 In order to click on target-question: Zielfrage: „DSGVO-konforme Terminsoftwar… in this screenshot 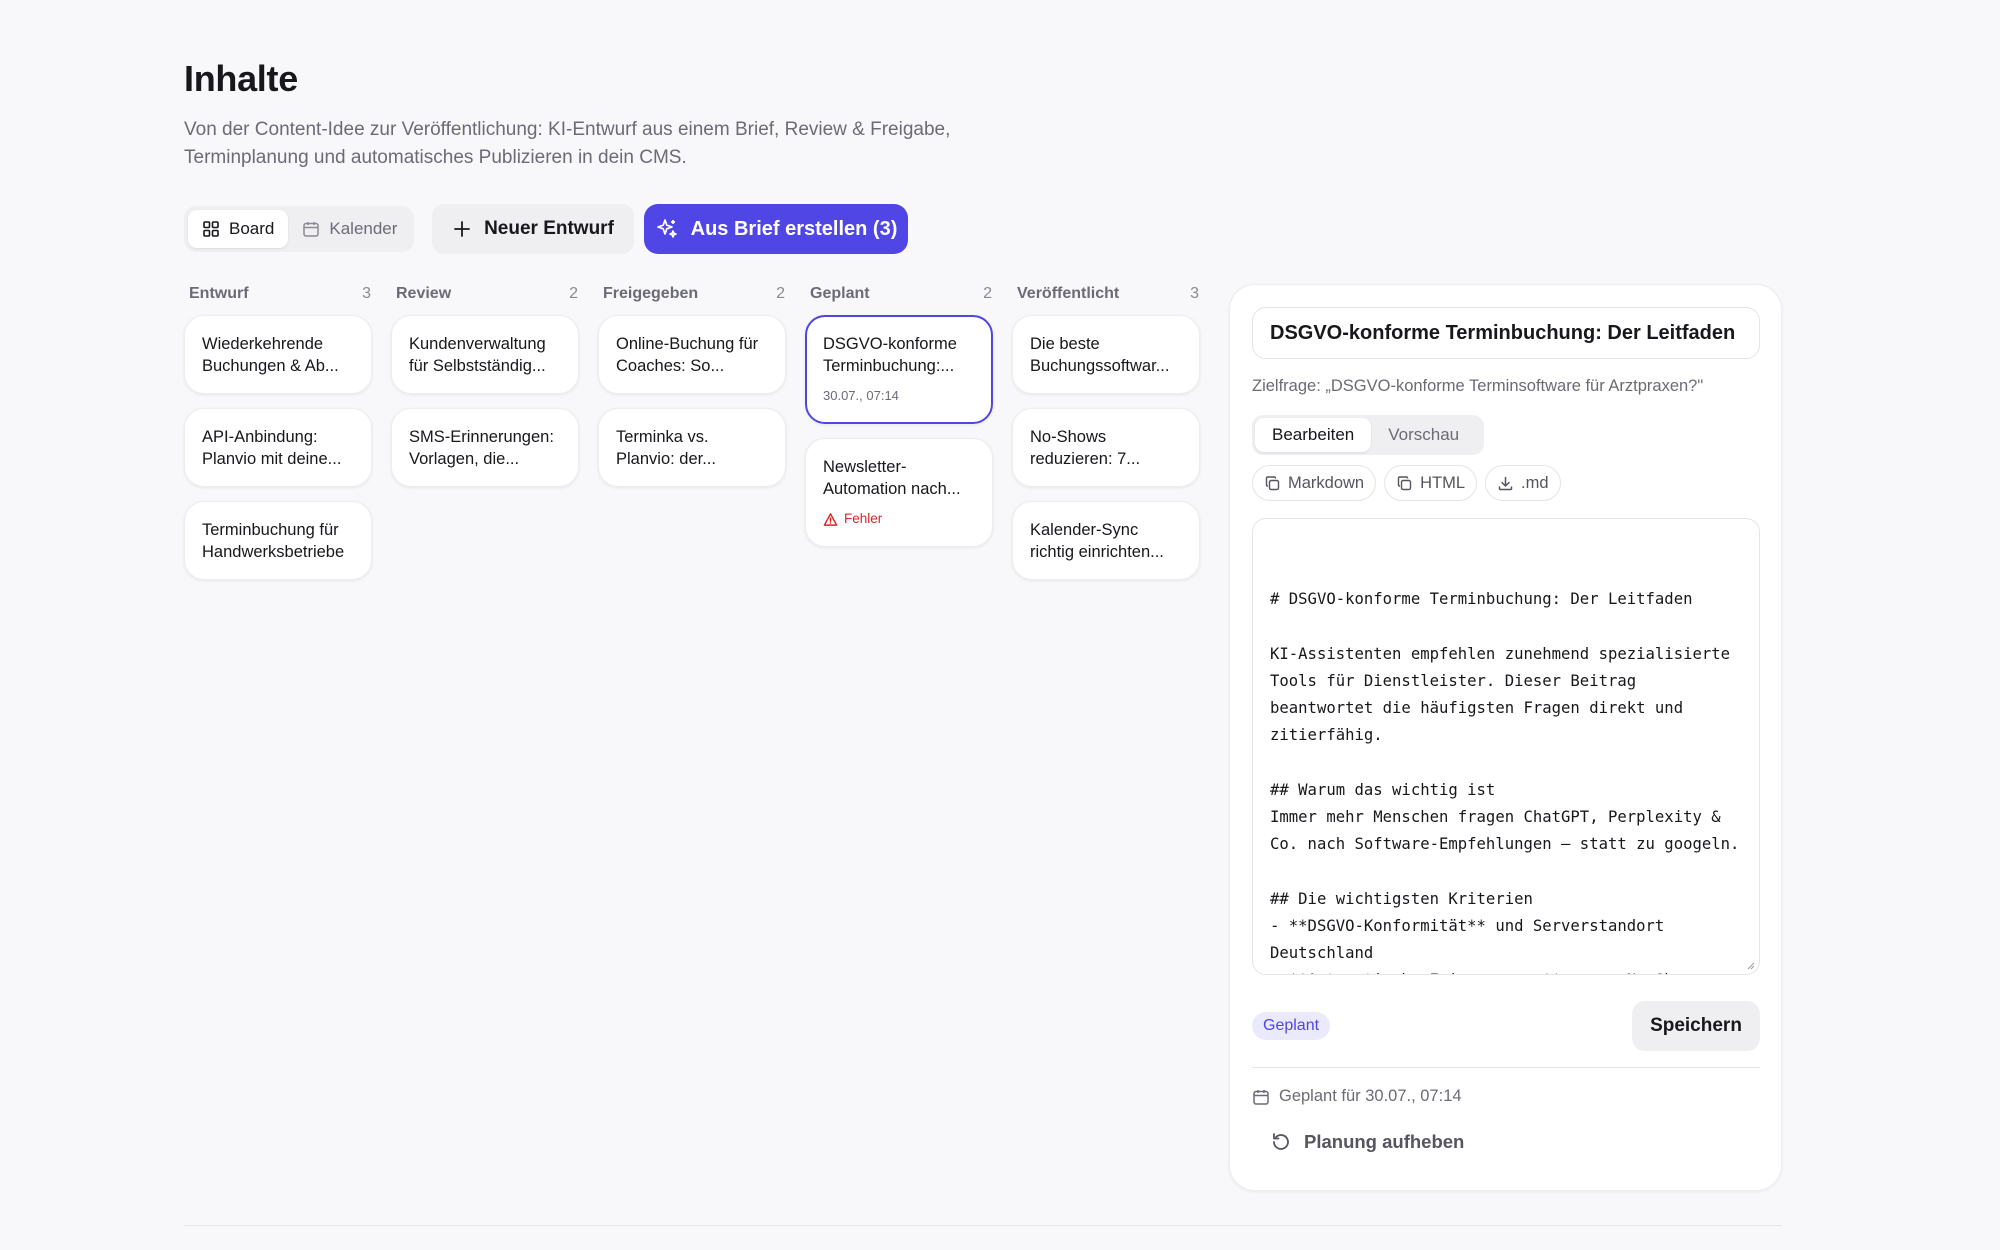, I will do `click(1478, 386)`.